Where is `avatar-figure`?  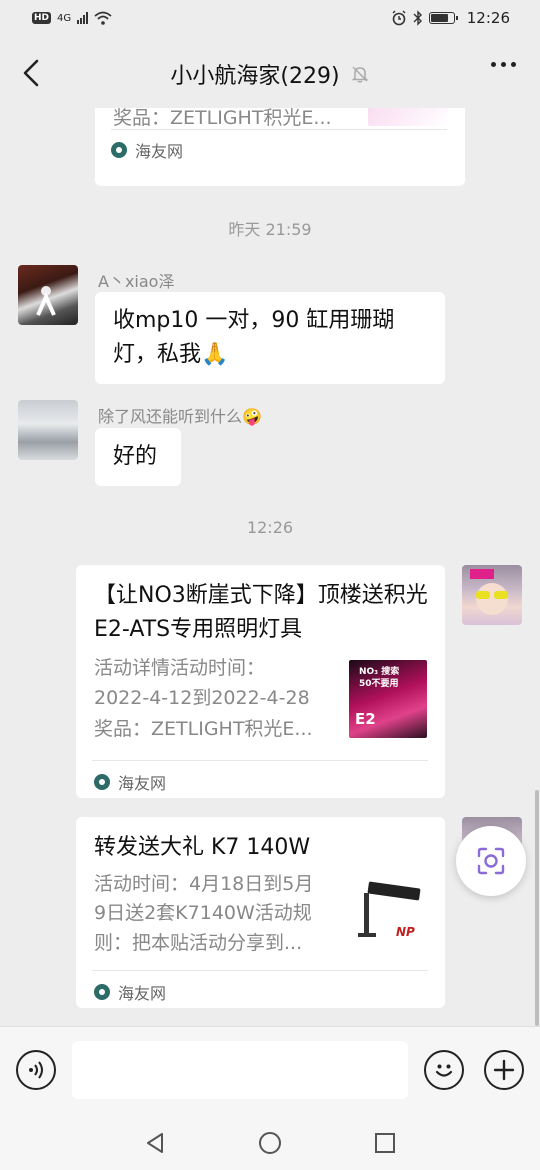 avatar-figure is located at coordinates (46, 301).